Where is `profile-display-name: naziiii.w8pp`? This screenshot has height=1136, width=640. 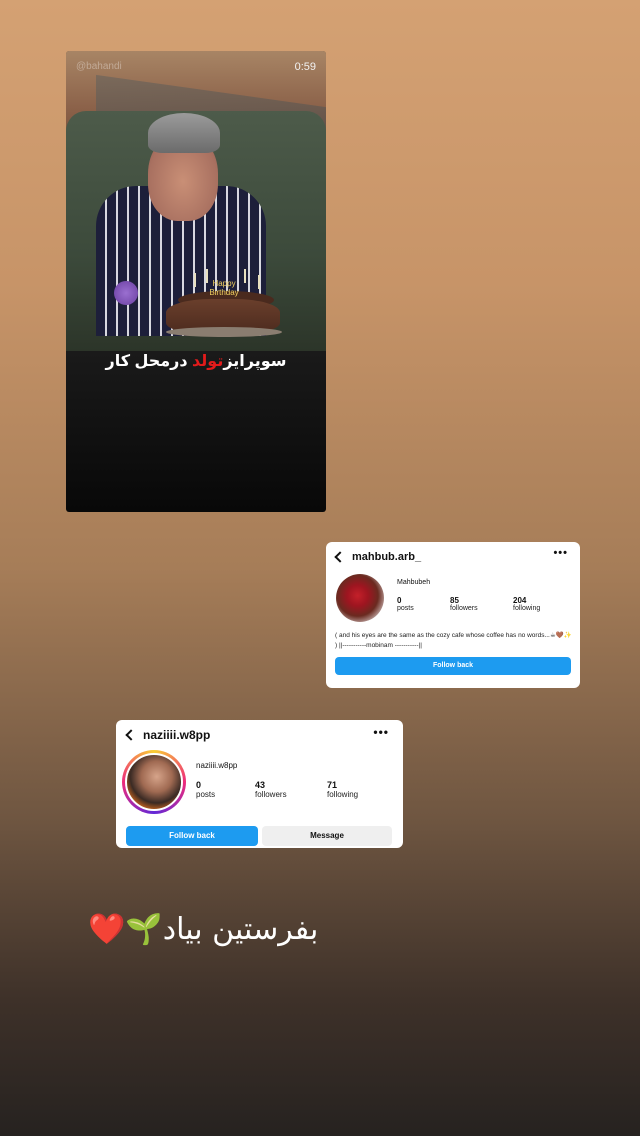
profile-display-name: naziiii.w8pp is located at coordinates (217, 765).